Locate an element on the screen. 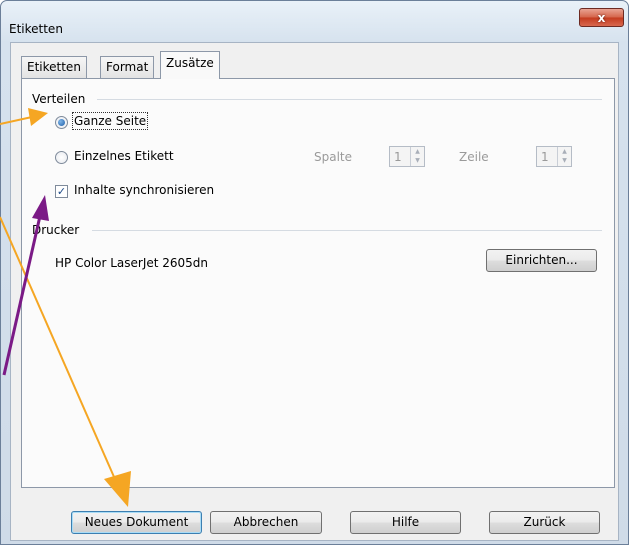  radio-einzelnes-etikett-label: Einzelnes Etikett is located at coordinates (124, 156).